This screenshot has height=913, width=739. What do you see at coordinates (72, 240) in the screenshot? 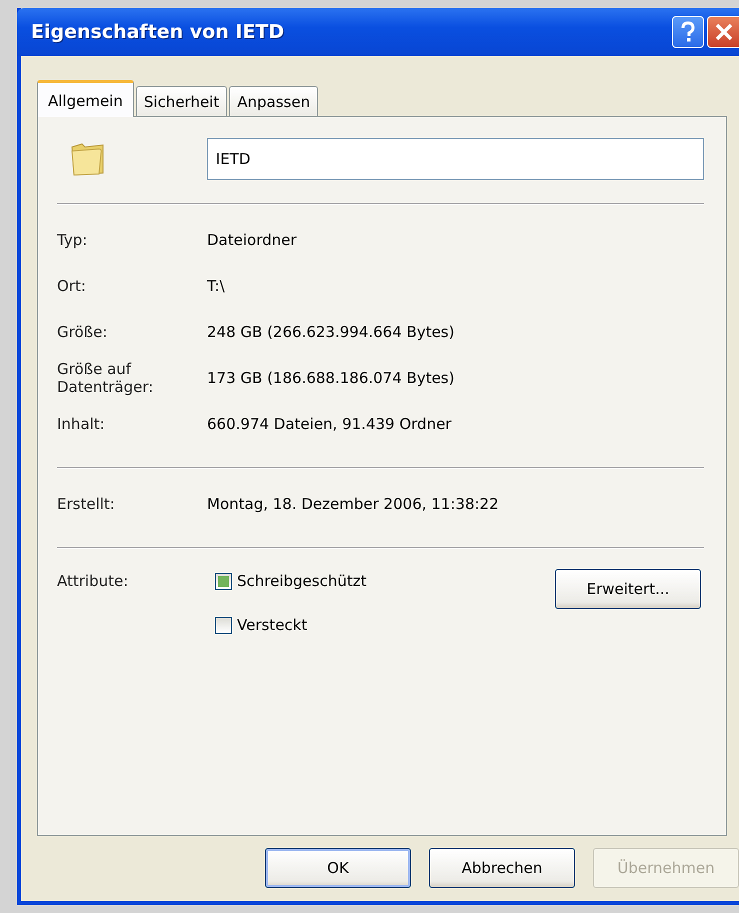
I see `field-label: Typ:` at bounding box center [72, 240].